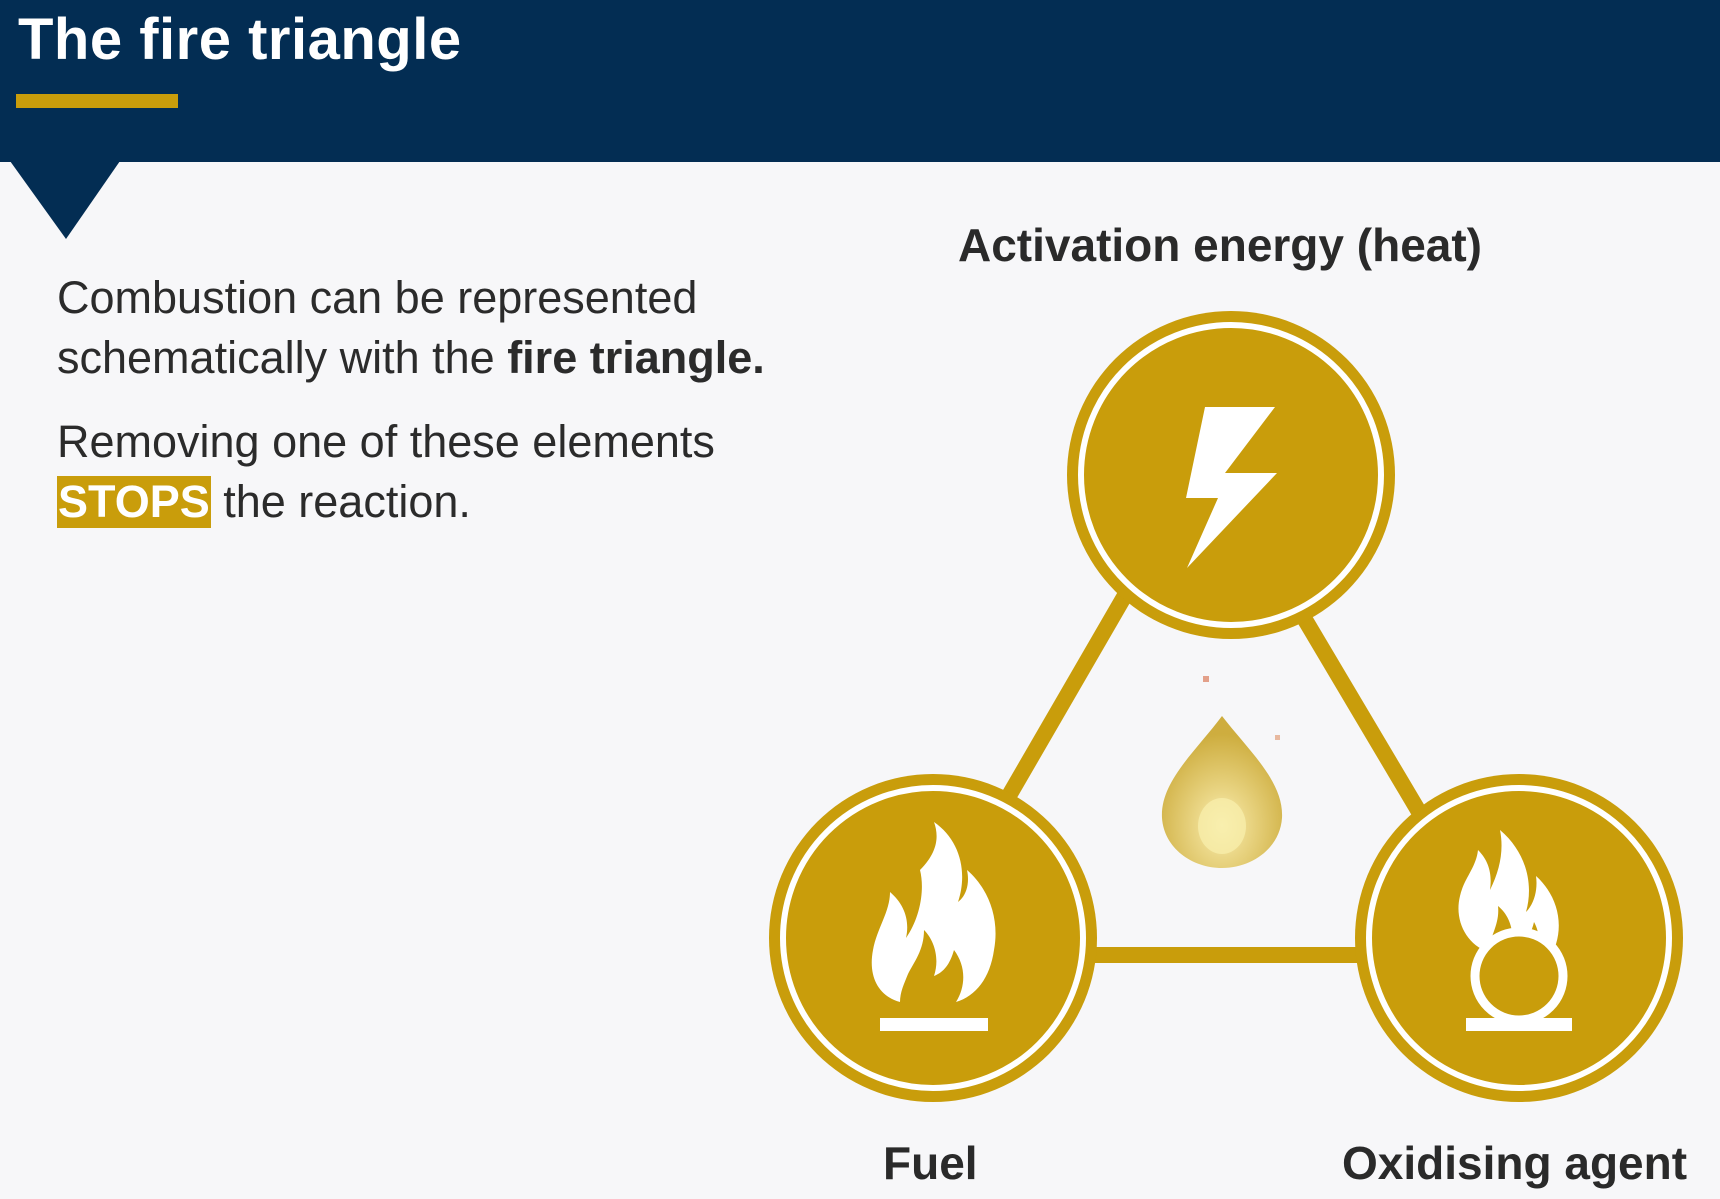  I want to click on flame-drop-icon, so click(1222, 772).